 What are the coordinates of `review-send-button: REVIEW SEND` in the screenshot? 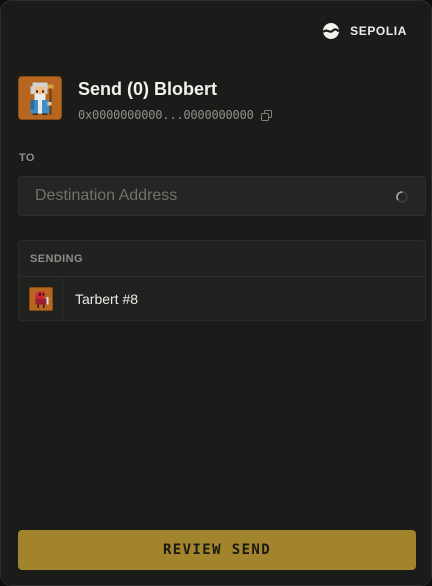 It's located at (217, 550).